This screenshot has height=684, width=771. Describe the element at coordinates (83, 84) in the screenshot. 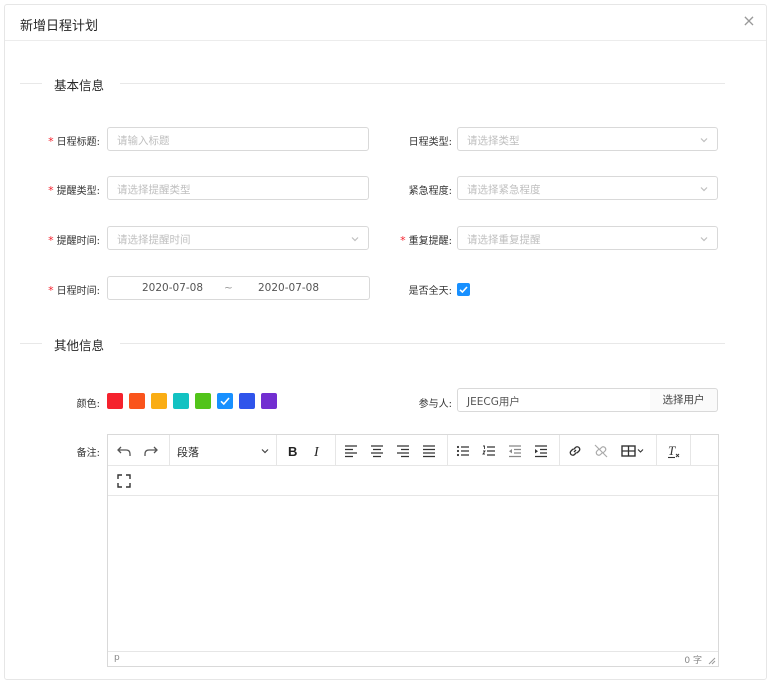

I see `section-title-basic: 基本信息` at that location.